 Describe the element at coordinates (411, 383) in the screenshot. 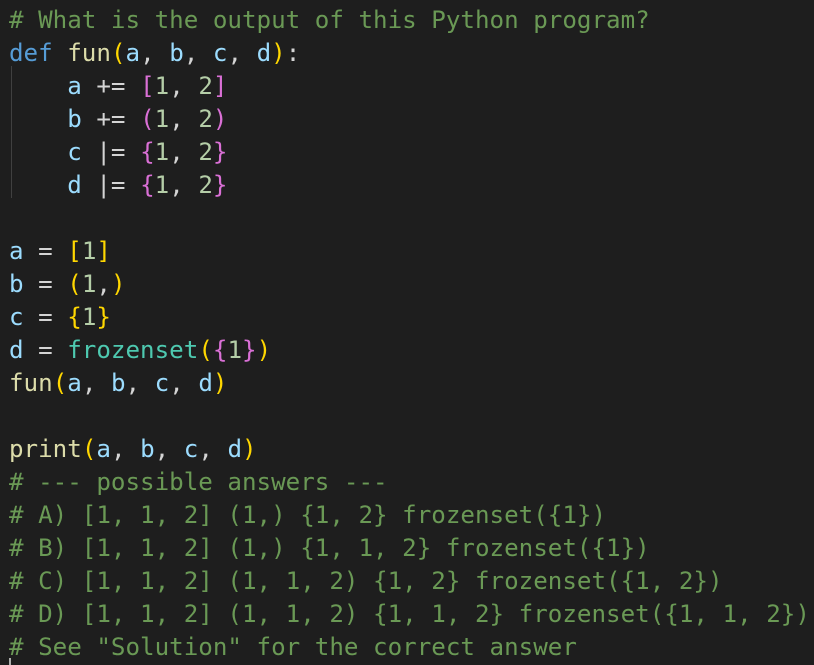

I see `code-line: fun(a, b, c, d)` at that location.